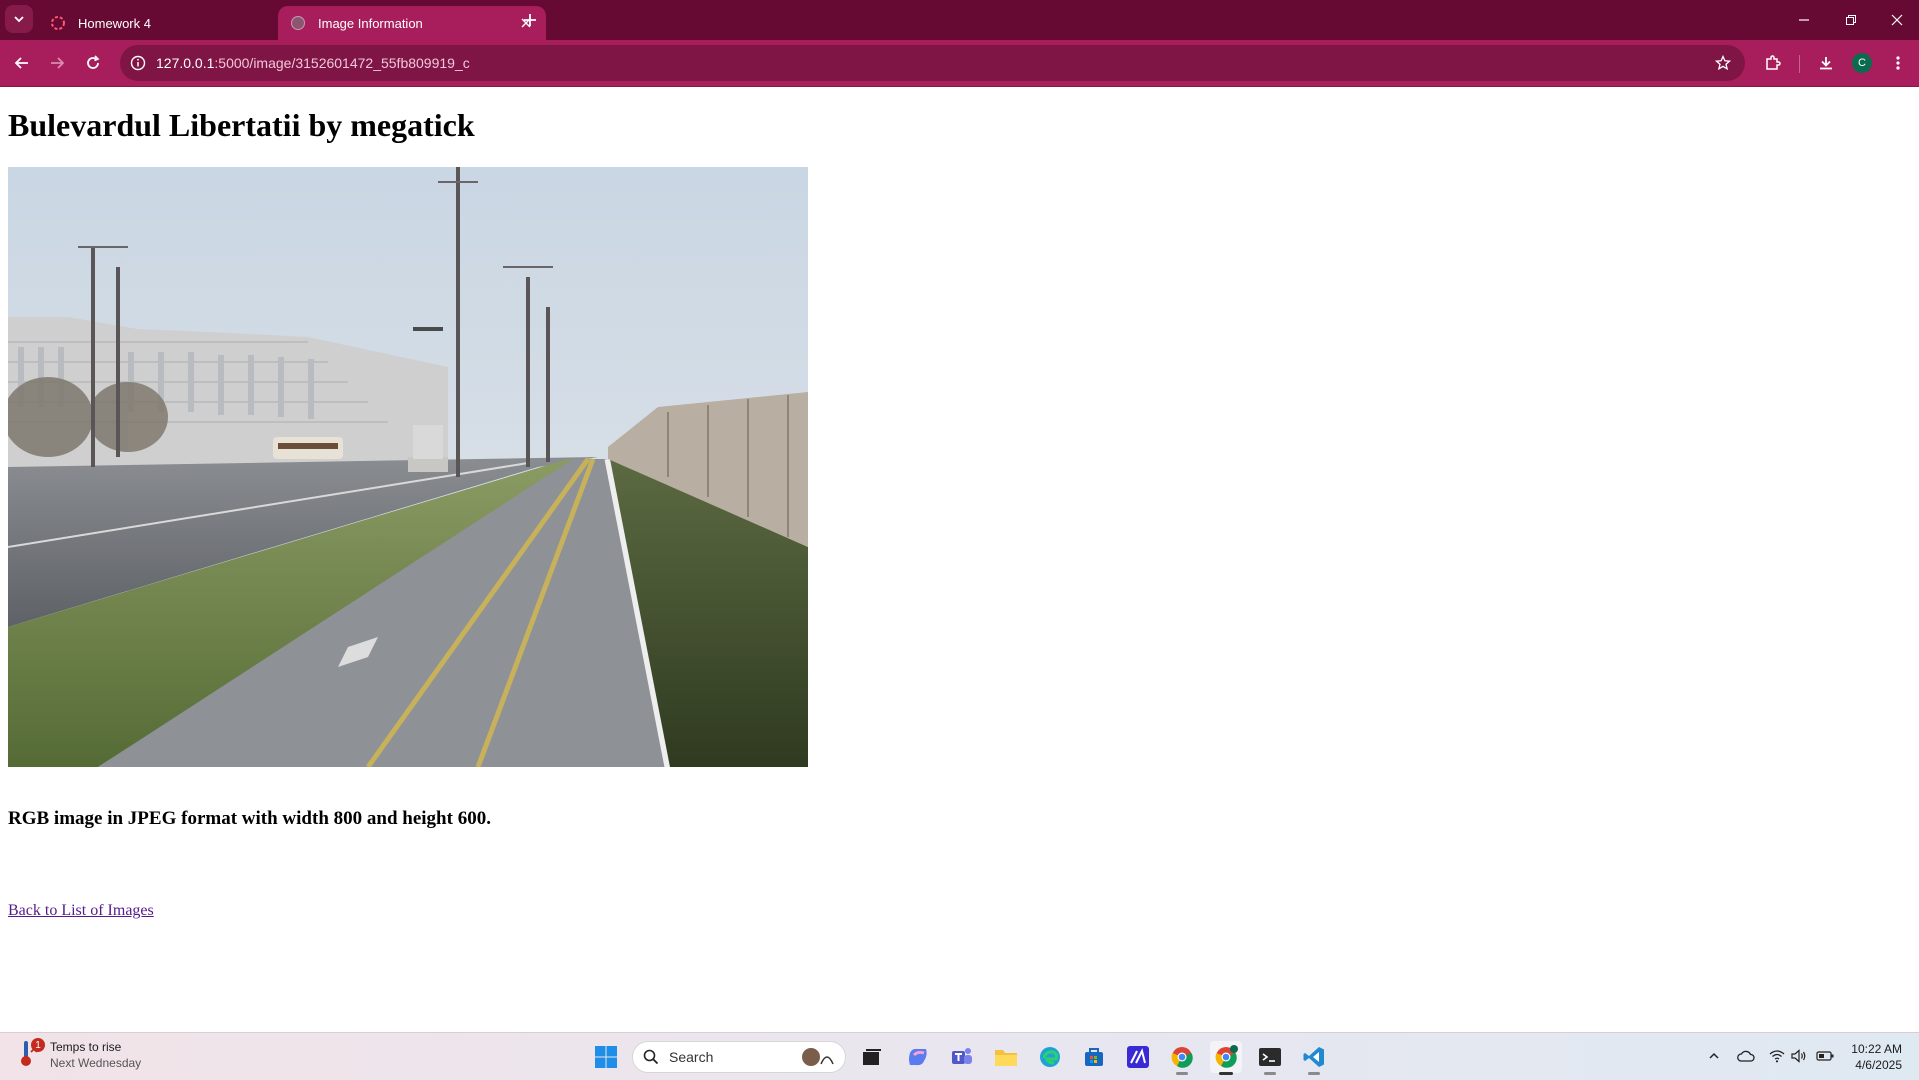 This screenshot has width=1919, height=1080. I want to click on store-icon, so click(1094, 1057).